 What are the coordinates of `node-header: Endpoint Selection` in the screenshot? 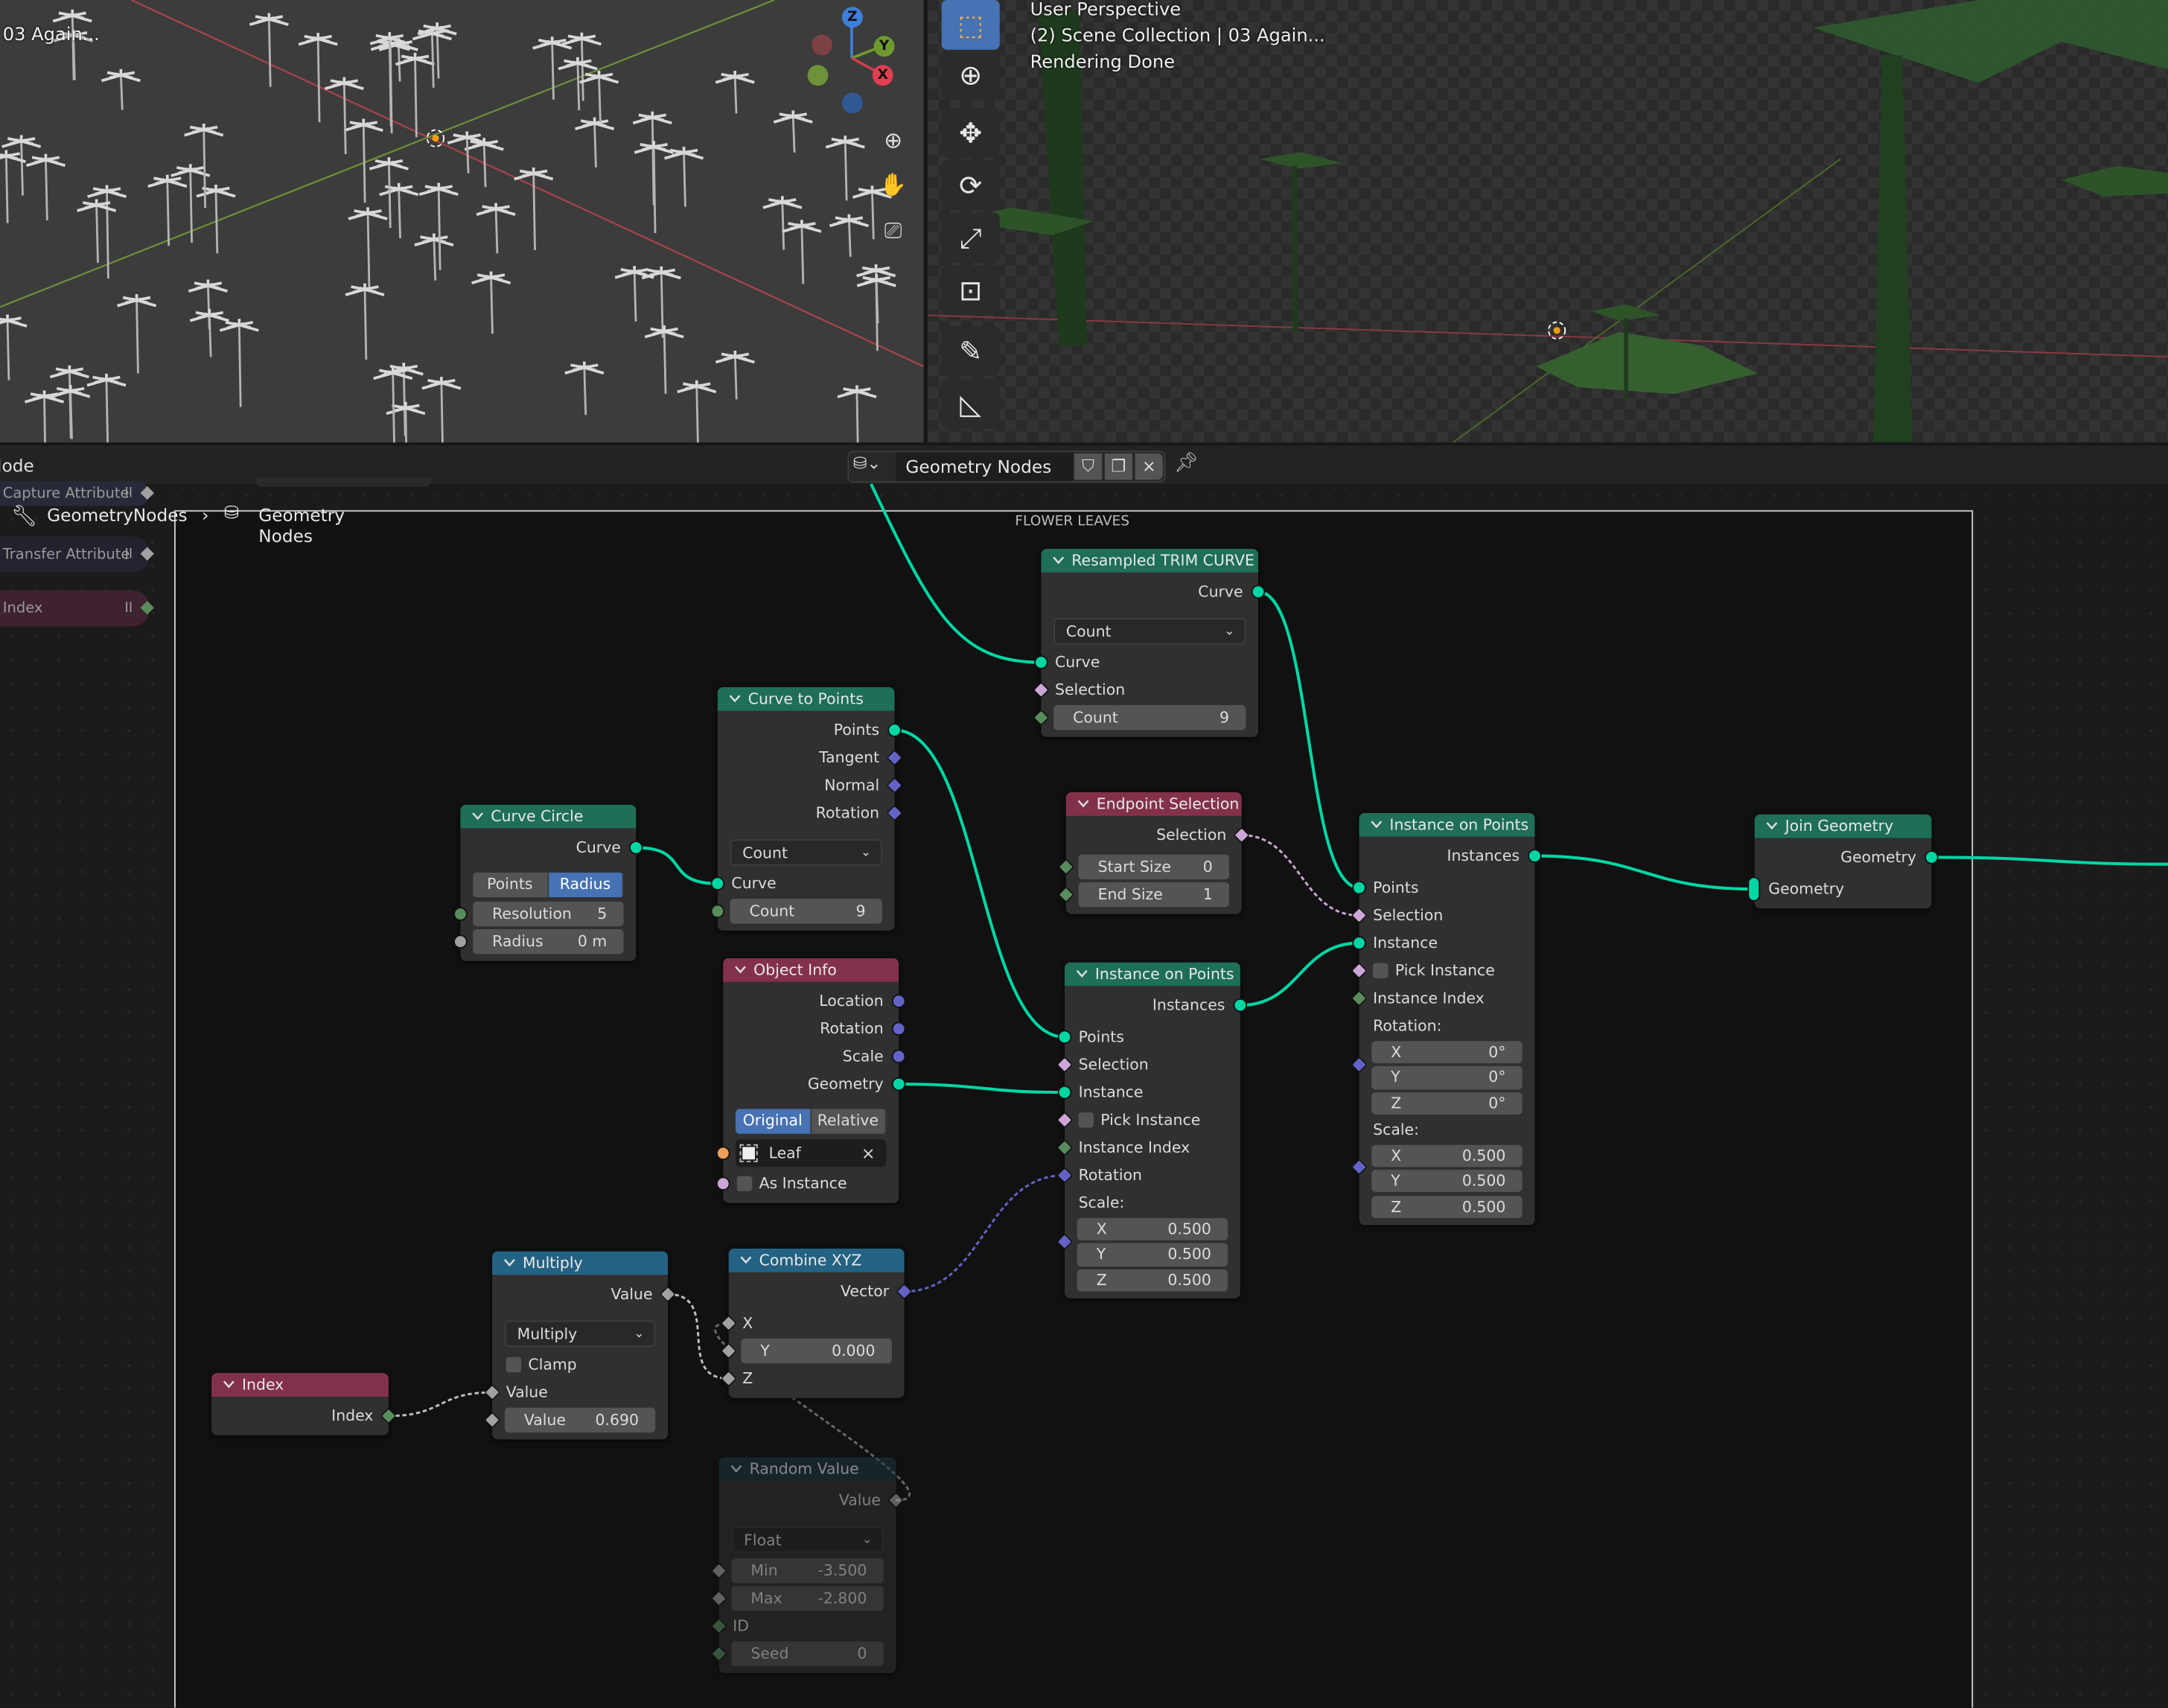 It's located at (1153, 804).